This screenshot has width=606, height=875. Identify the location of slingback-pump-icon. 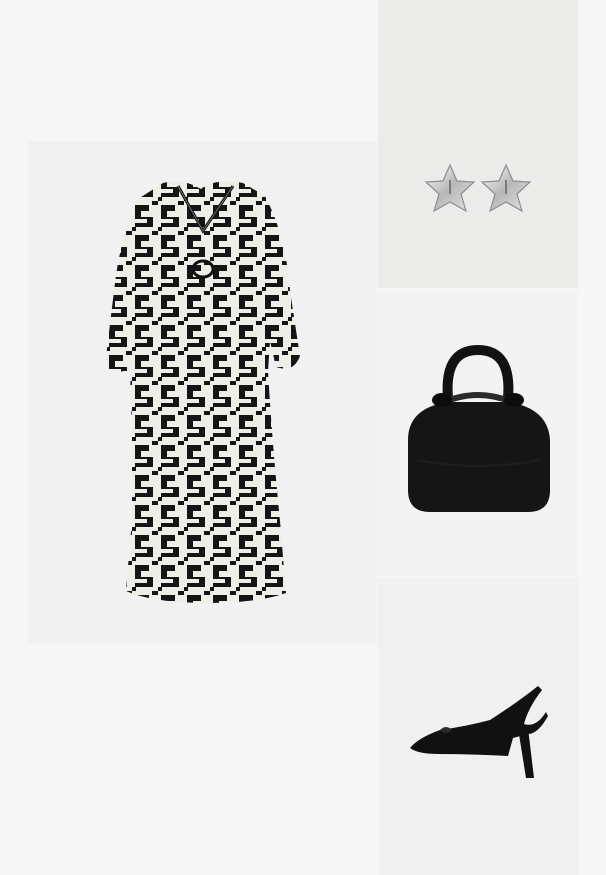
(479, 732).